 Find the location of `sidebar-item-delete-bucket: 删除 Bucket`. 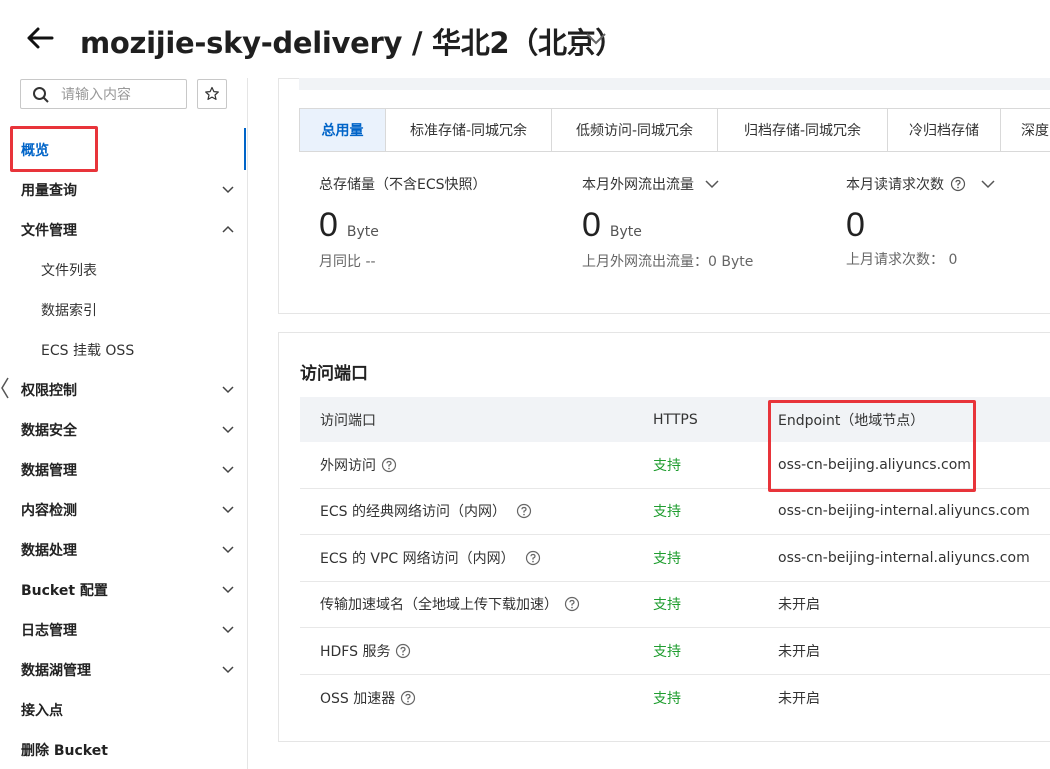

sidebar-item-delete-bucket: 删除 Bucket is located at coordinates (131, 750).